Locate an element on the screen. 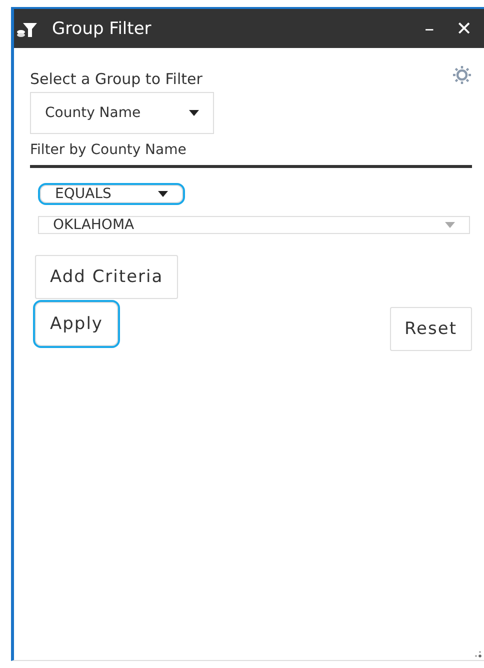 This screenshot has height=668, width=484. value-select: OKLAHOMA is located at coordinates (254, 225).